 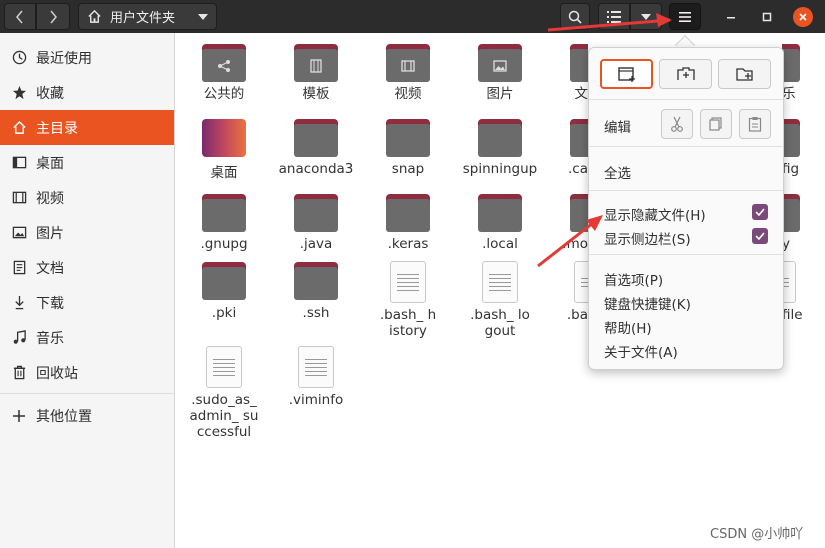 I want to click on file-item: .local, so click(x=500, y=223).